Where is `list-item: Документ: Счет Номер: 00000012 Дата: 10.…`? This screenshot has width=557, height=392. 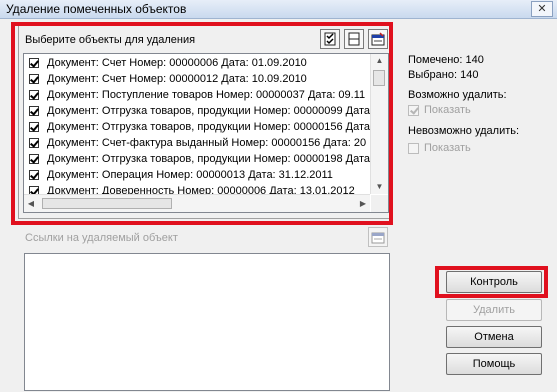
list-item: Документ: Счет Номер: 00000012 Дата: 10.… is located at coordinates (197, 79).